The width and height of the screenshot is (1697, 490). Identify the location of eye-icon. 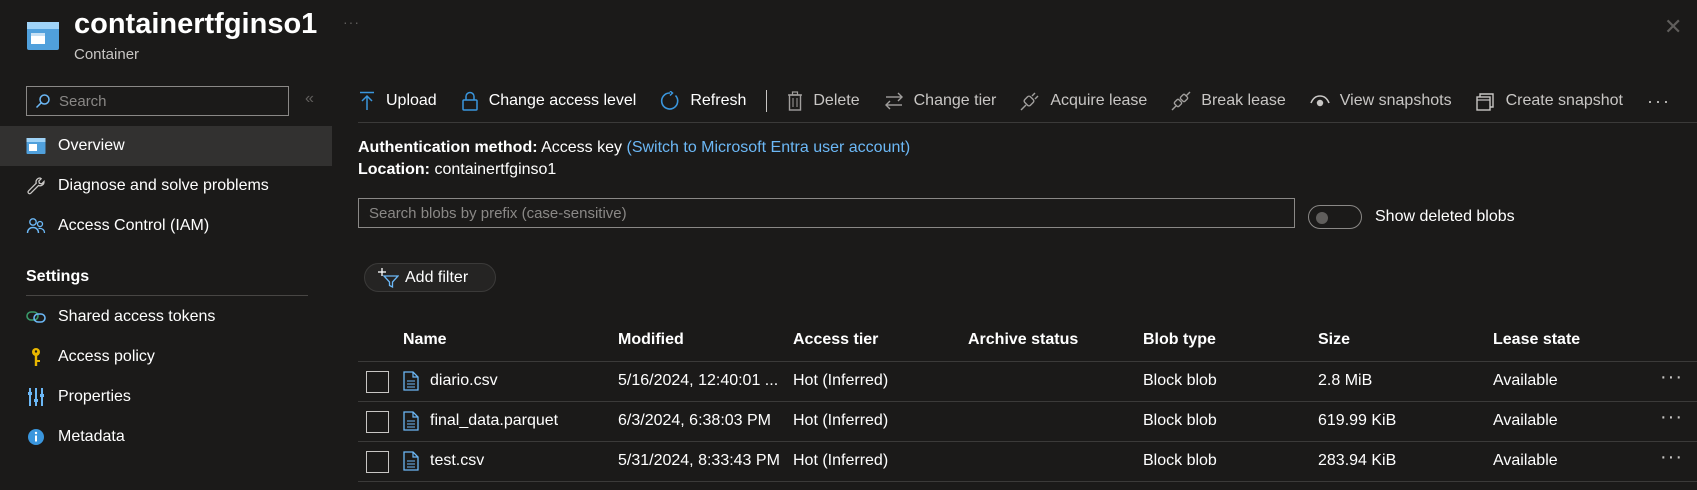
(1320, 101).